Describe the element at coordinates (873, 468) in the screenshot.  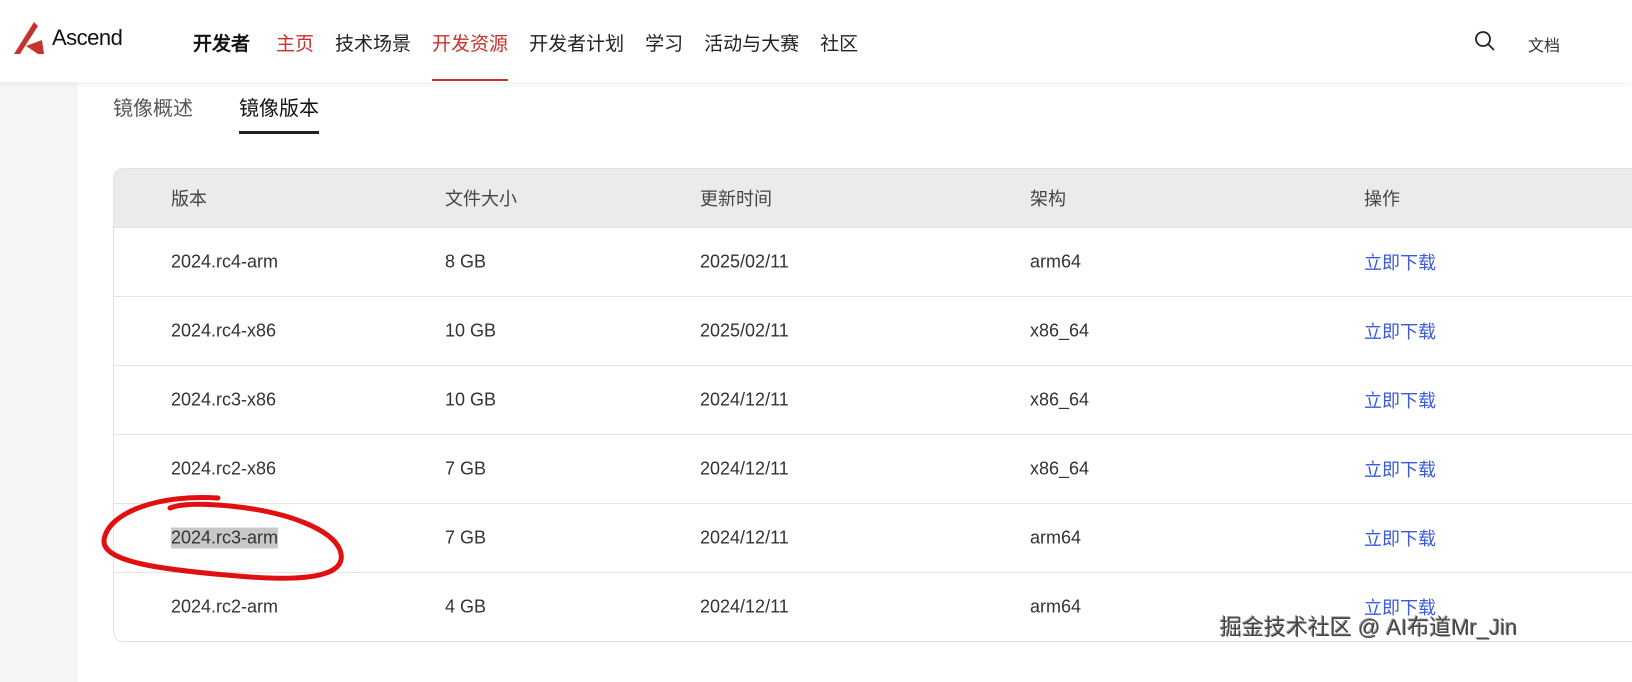
I see `table-row: 2024.rc2-x86 7 GB 2024/12/11 x86_64 立即下载` at that location.